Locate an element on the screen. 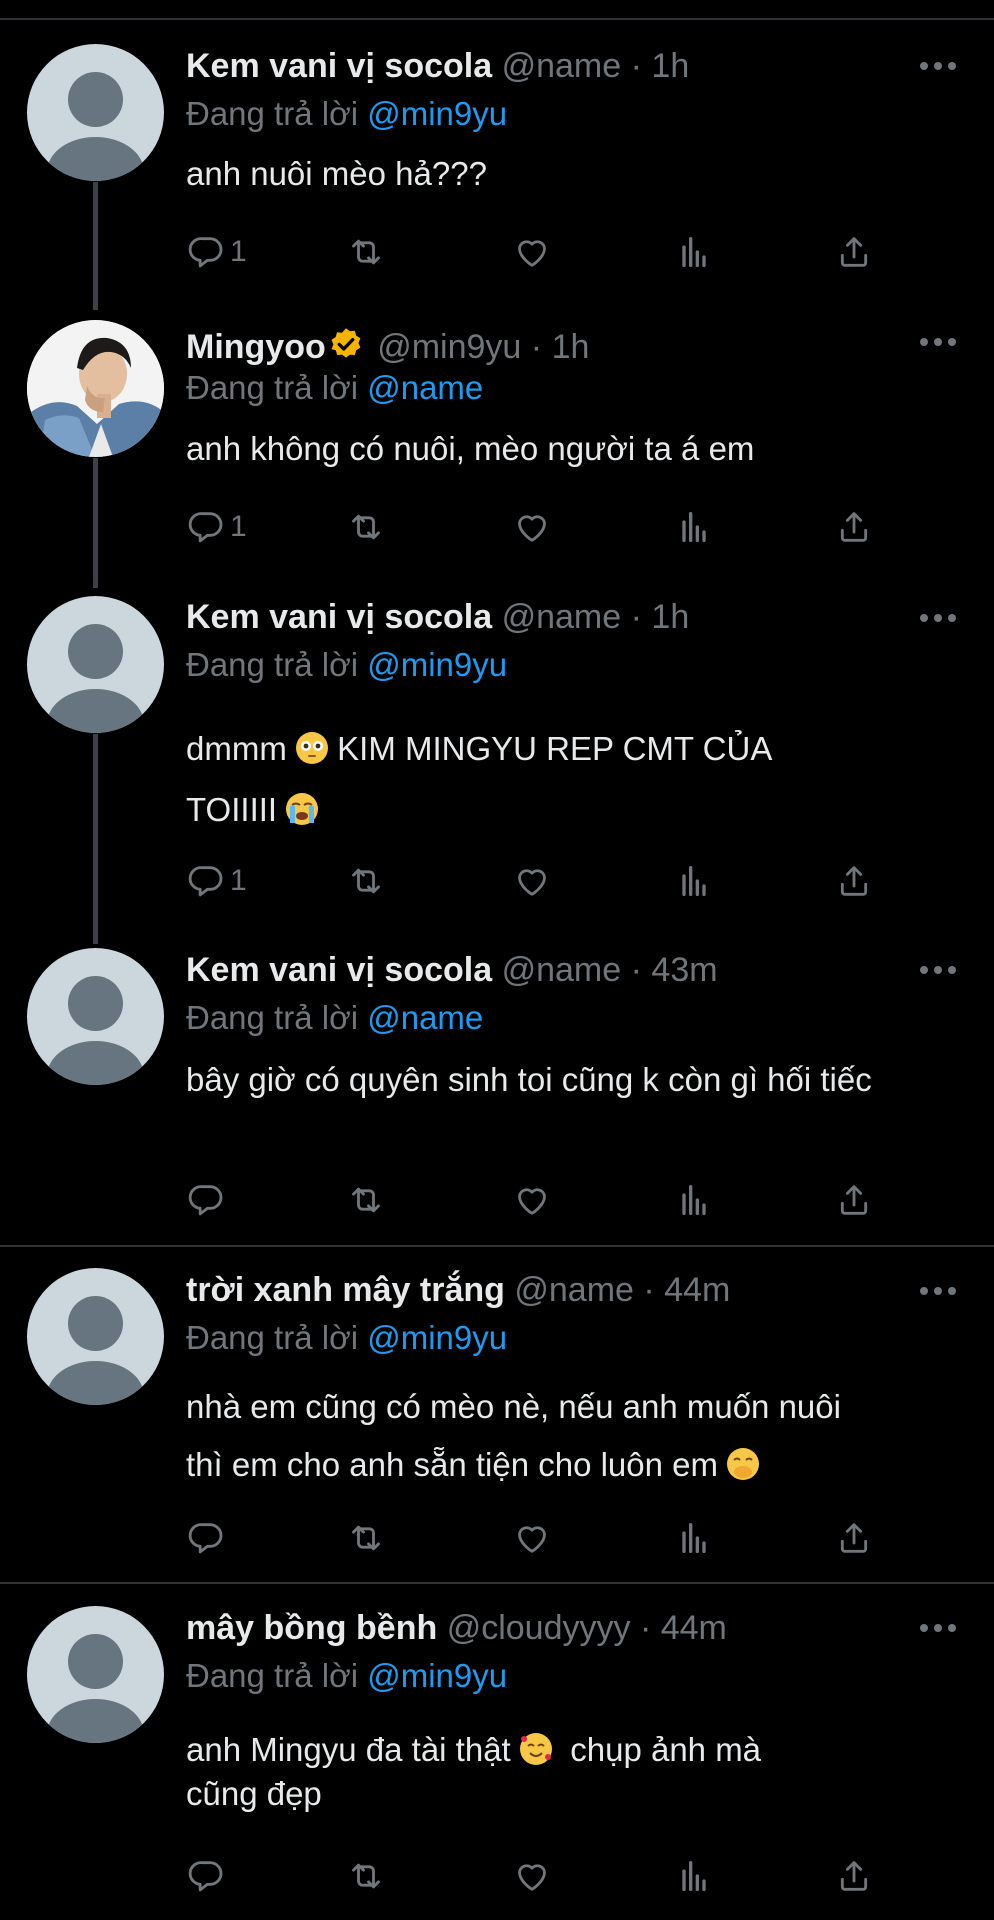  text-segment: TOIIIII is located at coordinates (232, 809).